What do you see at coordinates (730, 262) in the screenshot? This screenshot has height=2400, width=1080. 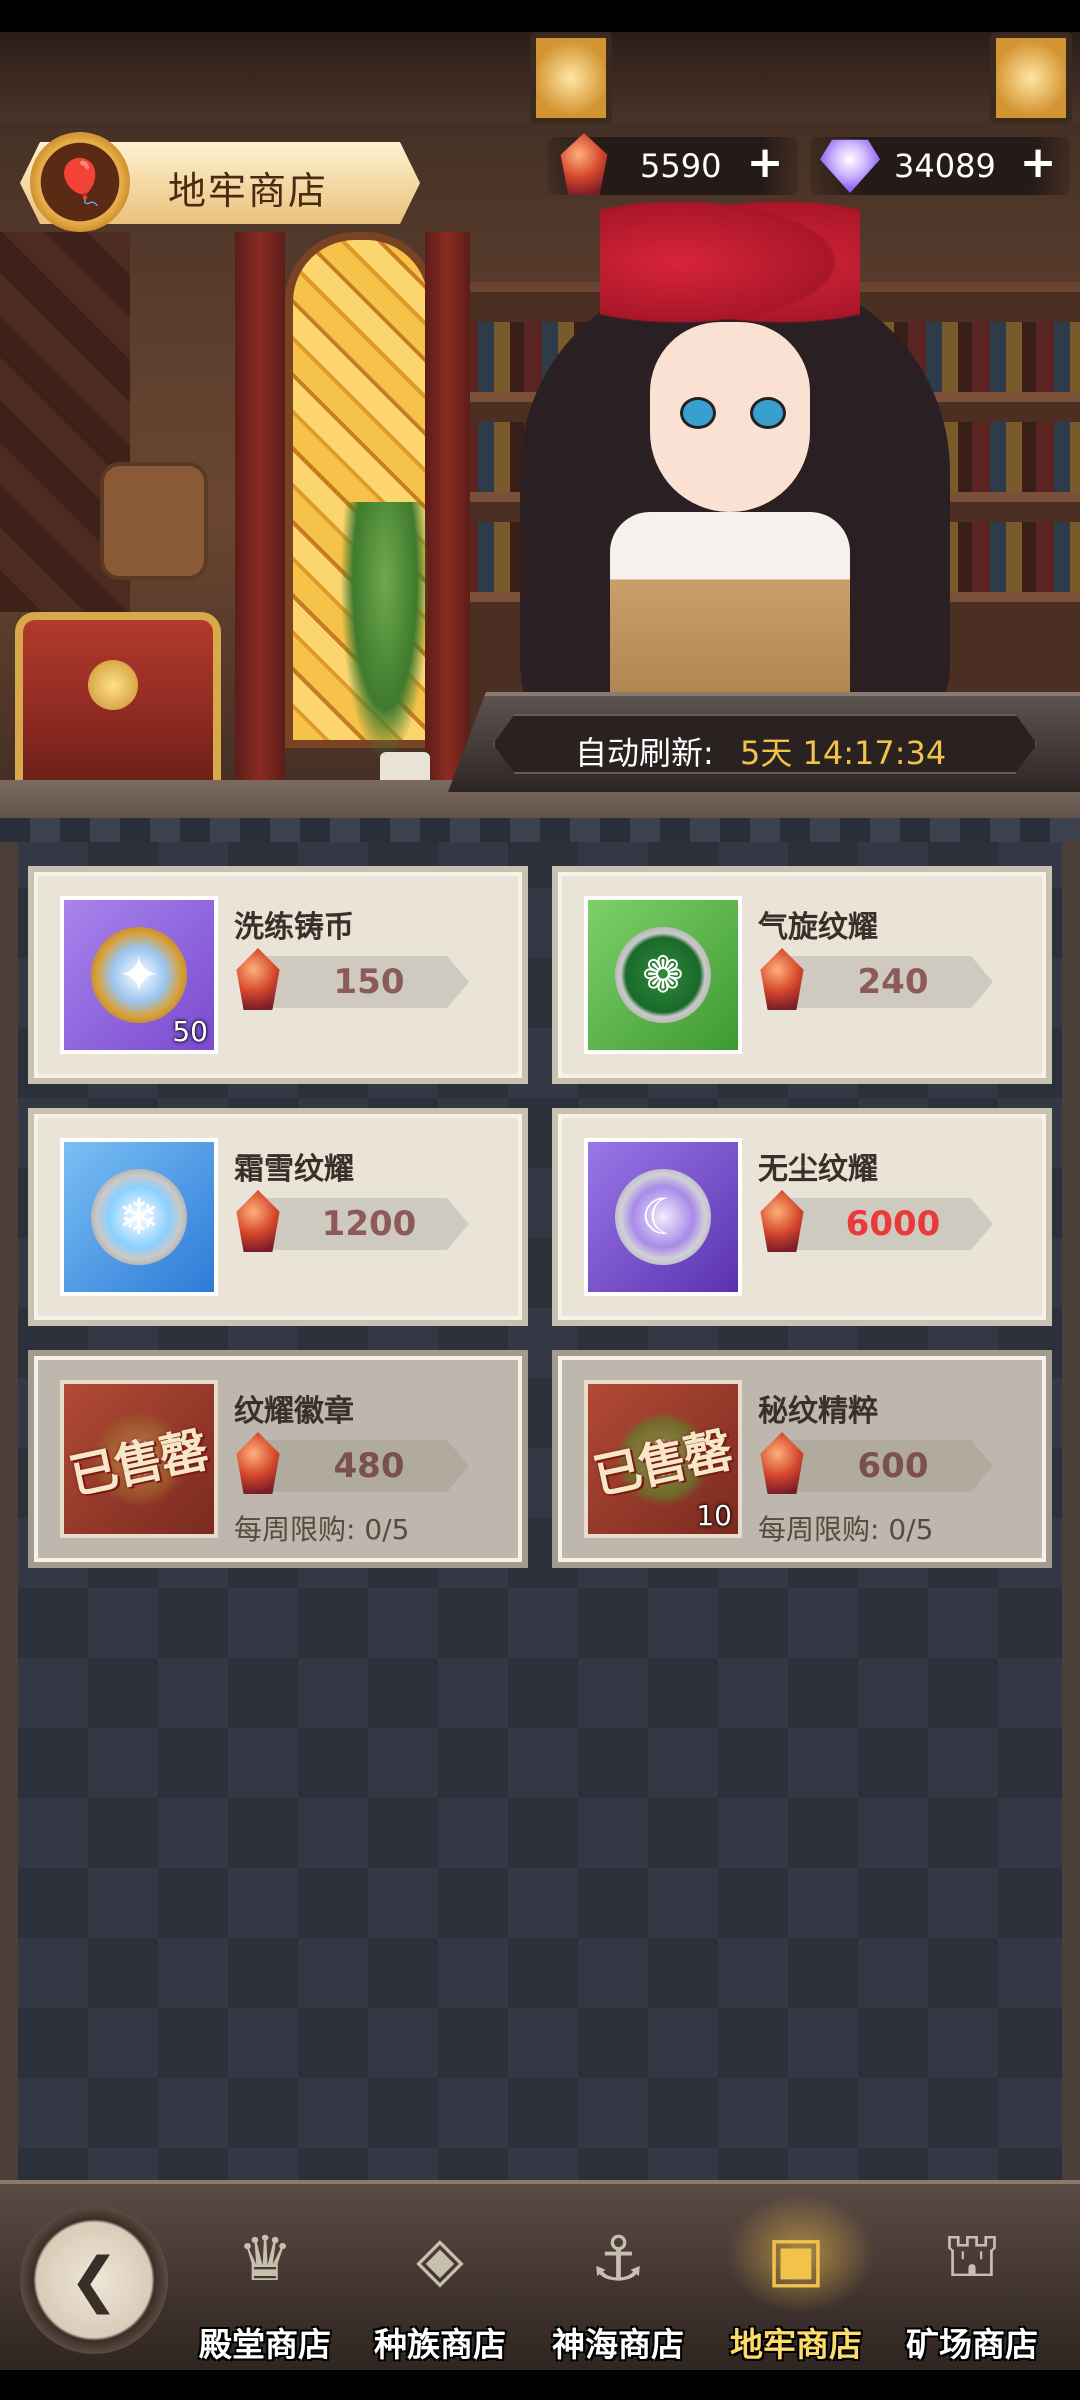 I see `ribbon-icon` at bounding box center [730, 262].